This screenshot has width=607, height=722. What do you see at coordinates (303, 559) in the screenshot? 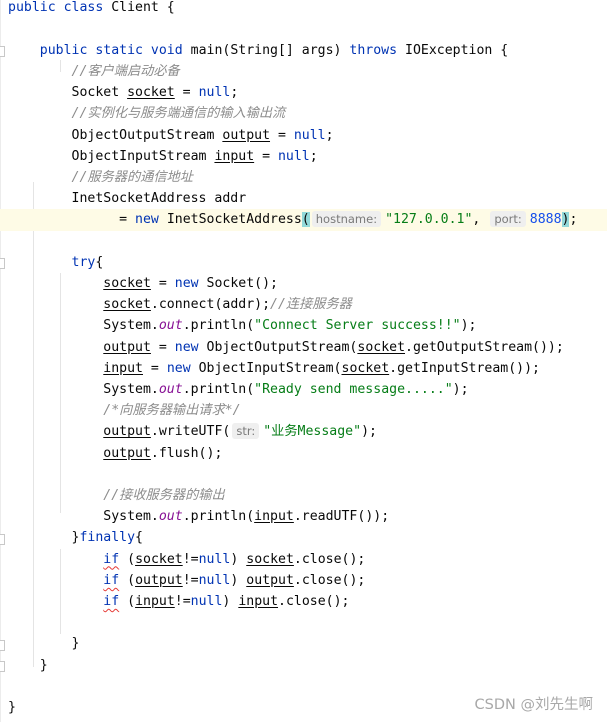
I see `code-line: if (socket!=null) socket.close();` at bounding box center [303, 559].